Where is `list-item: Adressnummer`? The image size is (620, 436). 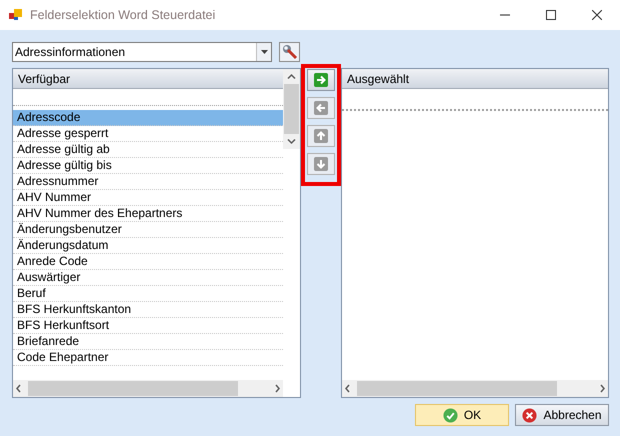
list-item: Adressnummer is located at coordinates (148, 182).